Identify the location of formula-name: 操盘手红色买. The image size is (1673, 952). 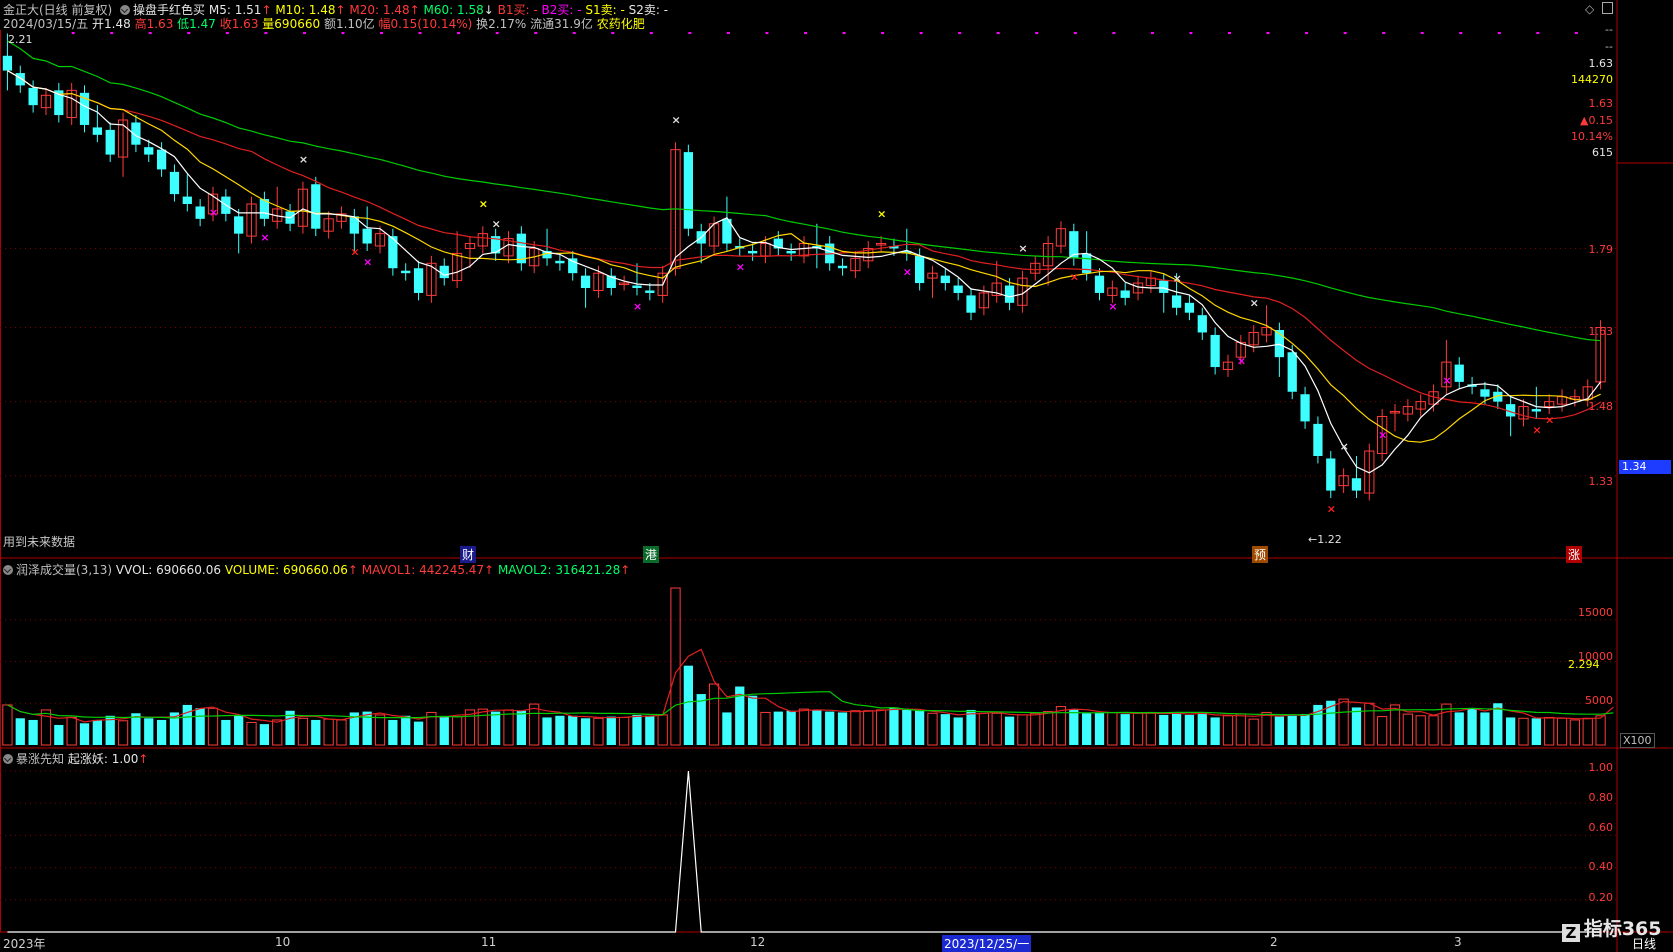
(169, 10).